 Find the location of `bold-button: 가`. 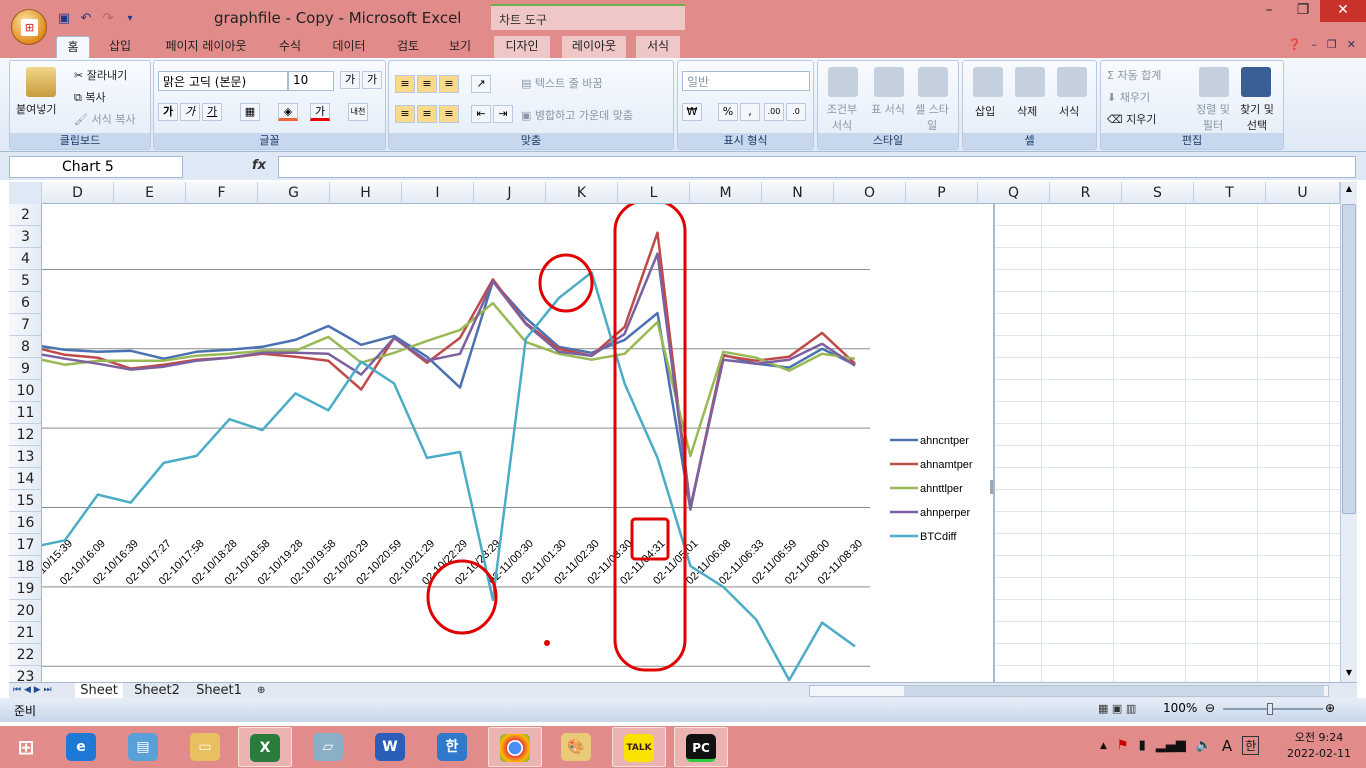

bold-button: 가 is located at coordinates (168, 112).